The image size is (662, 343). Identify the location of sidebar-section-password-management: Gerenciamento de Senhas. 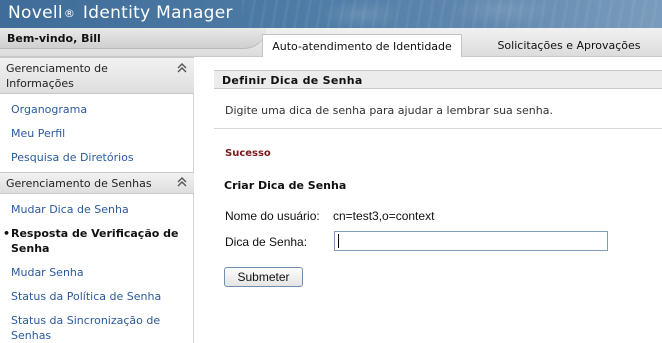
(97, 183).